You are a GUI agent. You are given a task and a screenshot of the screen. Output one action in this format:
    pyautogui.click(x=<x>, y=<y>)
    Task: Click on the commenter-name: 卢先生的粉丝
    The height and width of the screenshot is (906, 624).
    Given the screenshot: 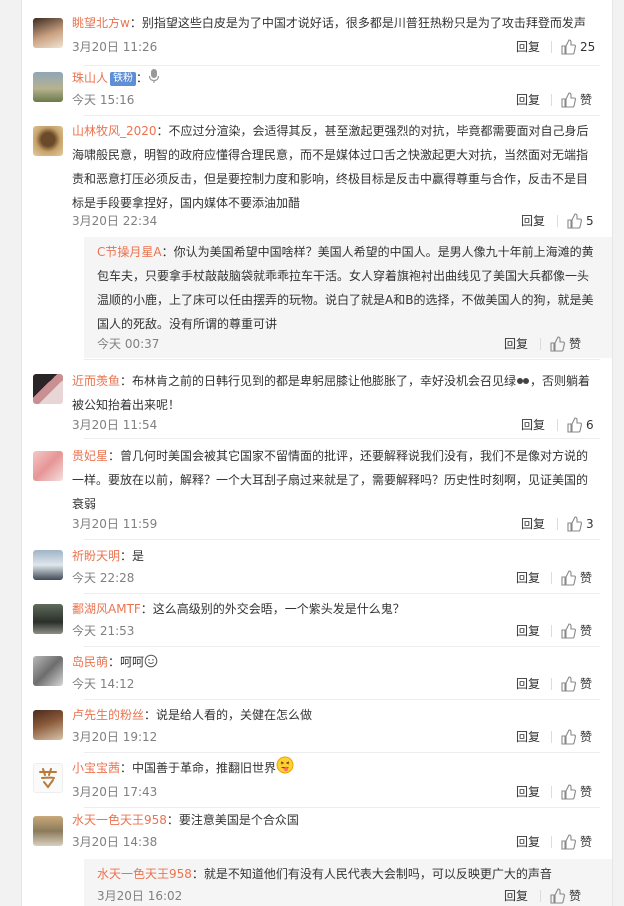 What is the action you would take?
    pyautogui.click(x=108, y=715)
    